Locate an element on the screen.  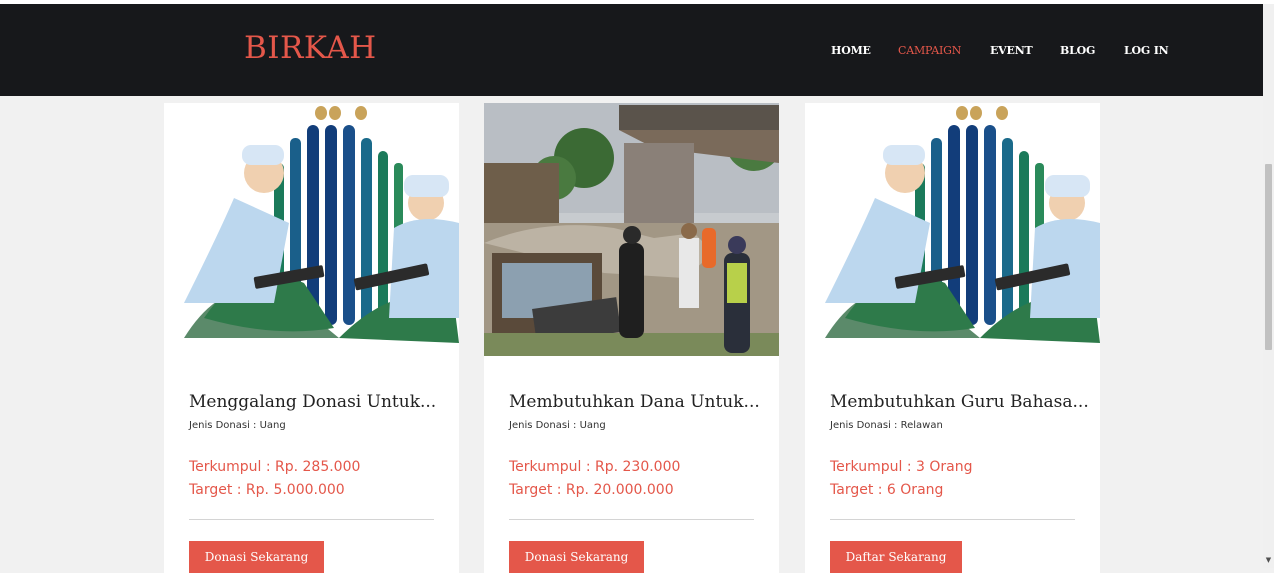
nav-home: HOME is located at coordinates (851, 50).